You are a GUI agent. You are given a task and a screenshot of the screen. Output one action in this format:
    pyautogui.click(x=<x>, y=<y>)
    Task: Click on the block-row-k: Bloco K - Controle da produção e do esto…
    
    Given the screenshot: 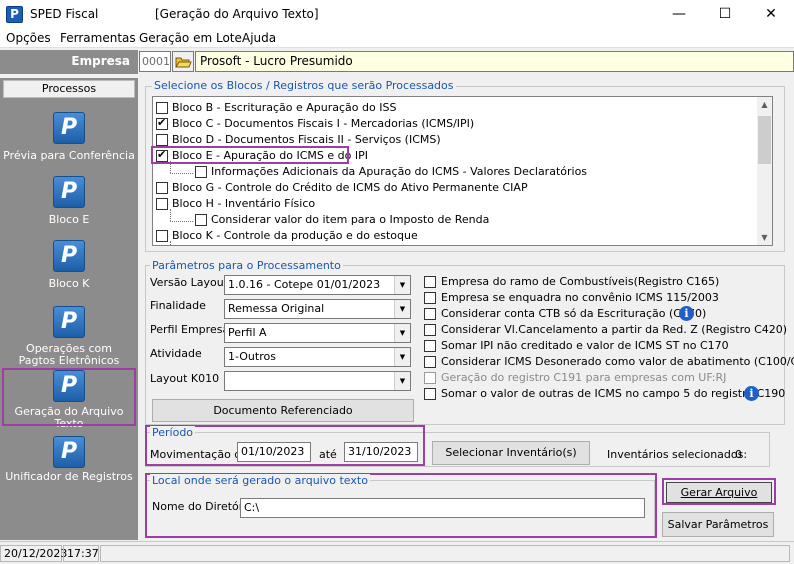 What is the action you would take?
    pyautogui.click(x=453, y=236)
    